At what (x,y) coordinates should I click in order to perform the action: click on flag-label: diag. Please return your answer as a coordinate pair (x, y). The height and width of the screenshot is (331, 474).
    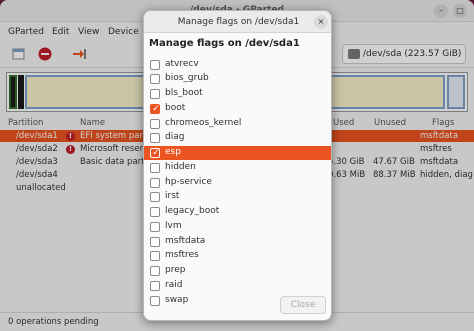
    Looking at the image, I should click on (175, 137).